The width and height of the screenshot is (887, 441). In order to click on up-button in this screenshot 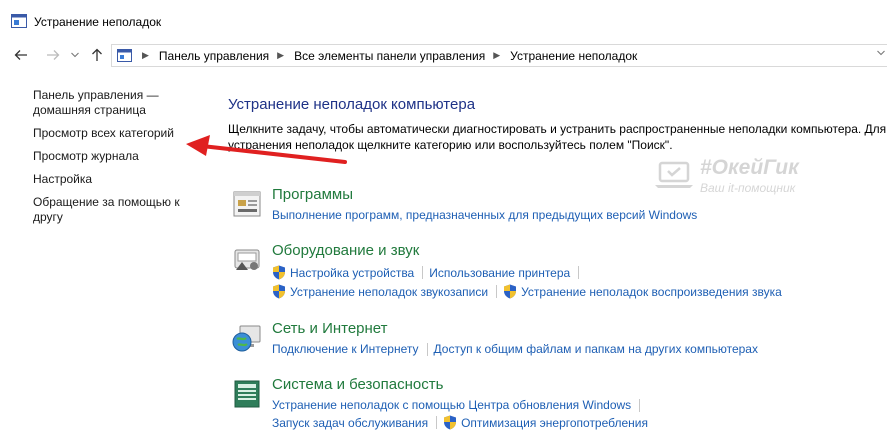, I will do `click(97, 55)`.